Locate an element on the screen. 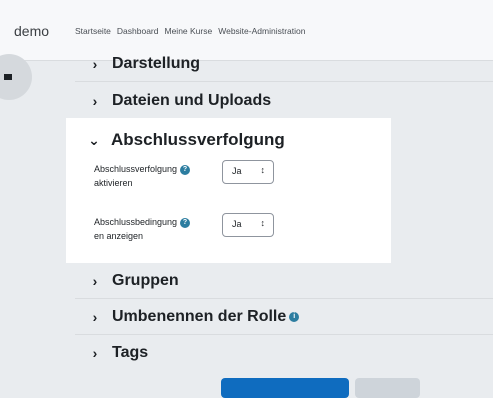 Image resolution: width=493 pixels, height=398 pixels. section-darstellung: › Darstellung is located at coordinates (144, 64).